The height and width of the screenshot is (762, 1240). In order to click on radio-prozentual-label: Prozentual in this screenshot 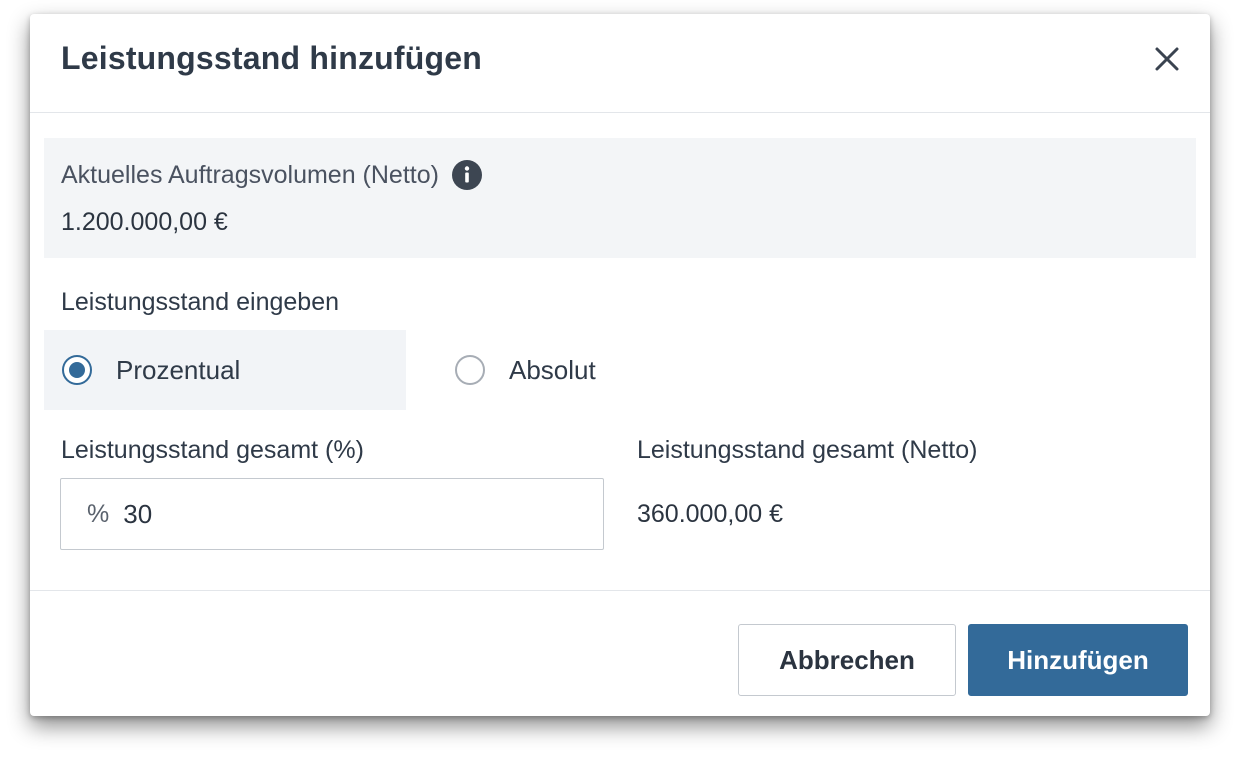, I will do `click(178, 369)`.